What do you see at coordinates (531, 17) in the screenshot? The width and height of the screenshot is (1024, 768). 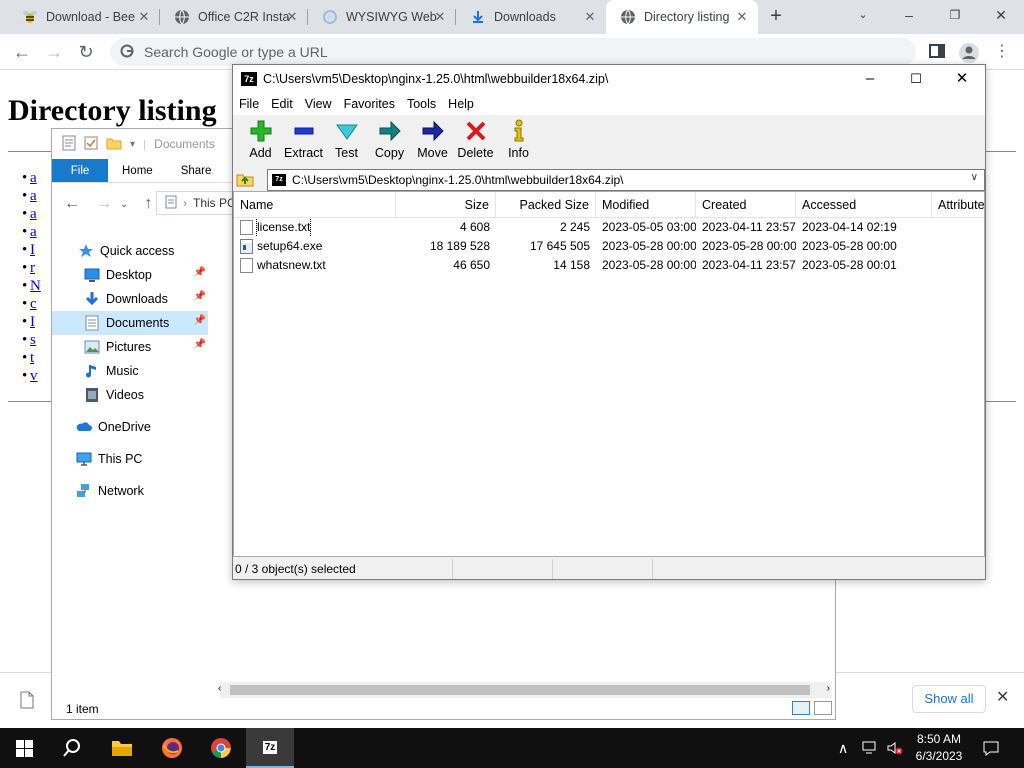 I see `tab-downloads: Downloads ✕` at bounding box center [531, 17].